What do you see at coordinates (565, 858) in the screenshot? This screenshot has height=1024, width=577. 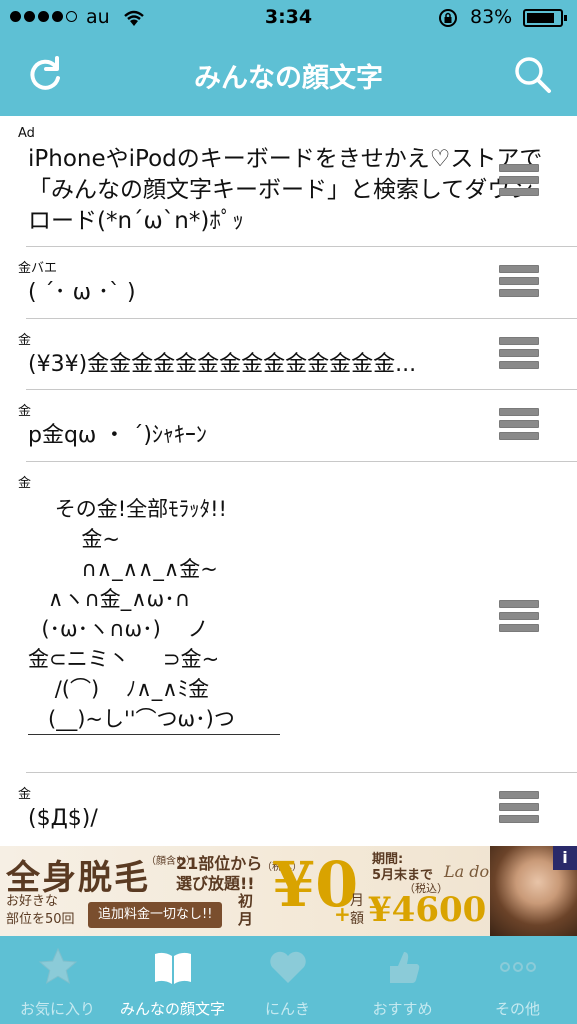 I see `ad-info-icon: i` at bounding box center [565, 858].